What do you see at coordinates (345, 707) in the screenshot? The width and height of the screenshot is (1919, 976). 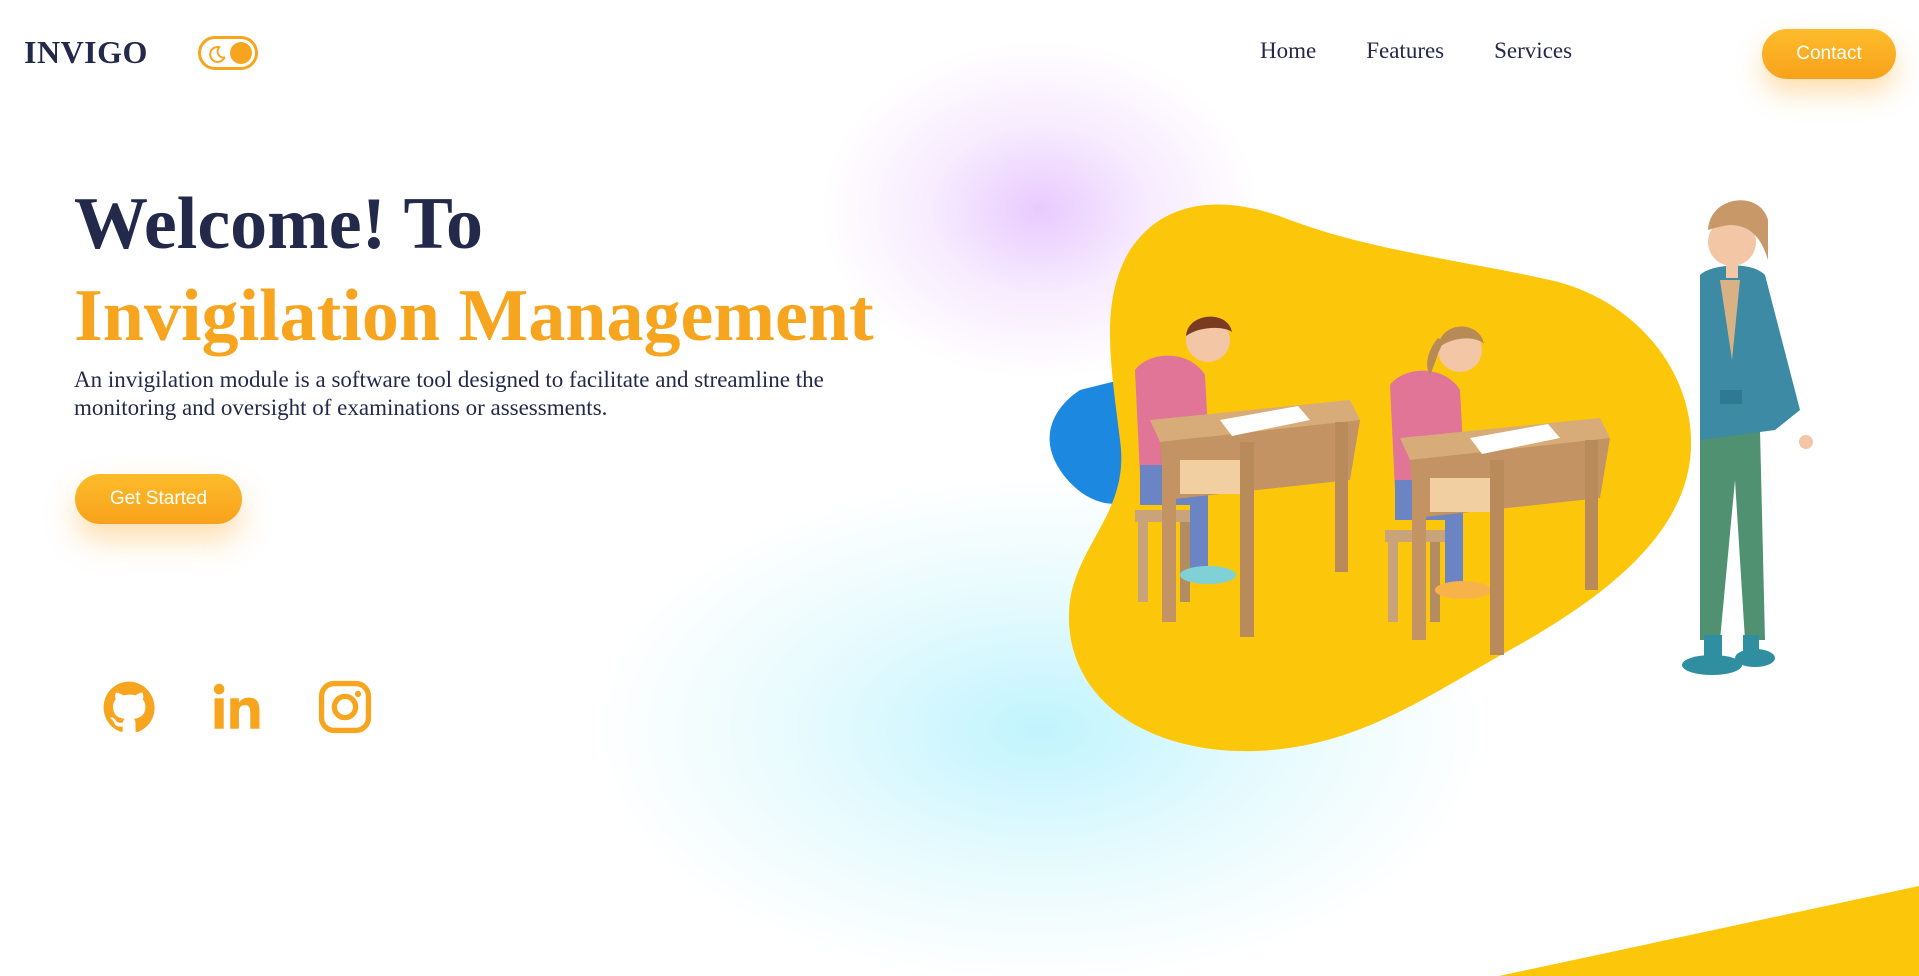 I see `instagram-icon` at bounding box center [345, 707].